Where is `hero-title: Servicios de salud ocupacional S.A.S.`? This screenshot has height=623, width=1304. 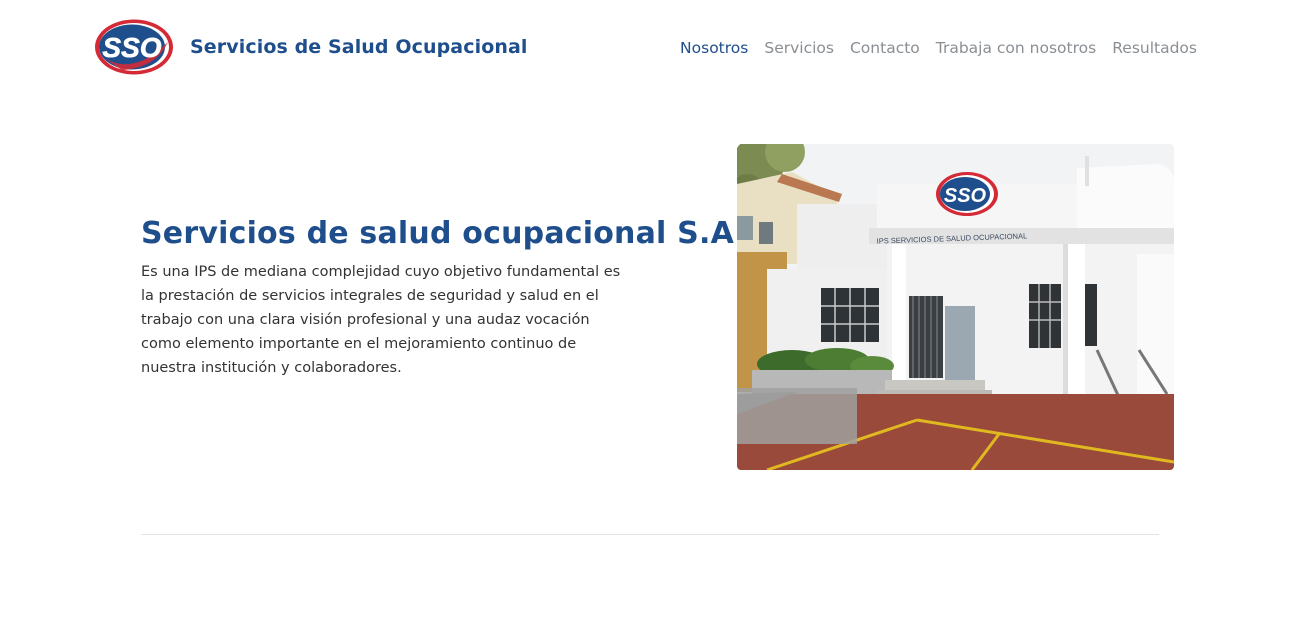 hero-title: Servicios de salud ocupacional S.A.S. is located at coordinates (460, 233).